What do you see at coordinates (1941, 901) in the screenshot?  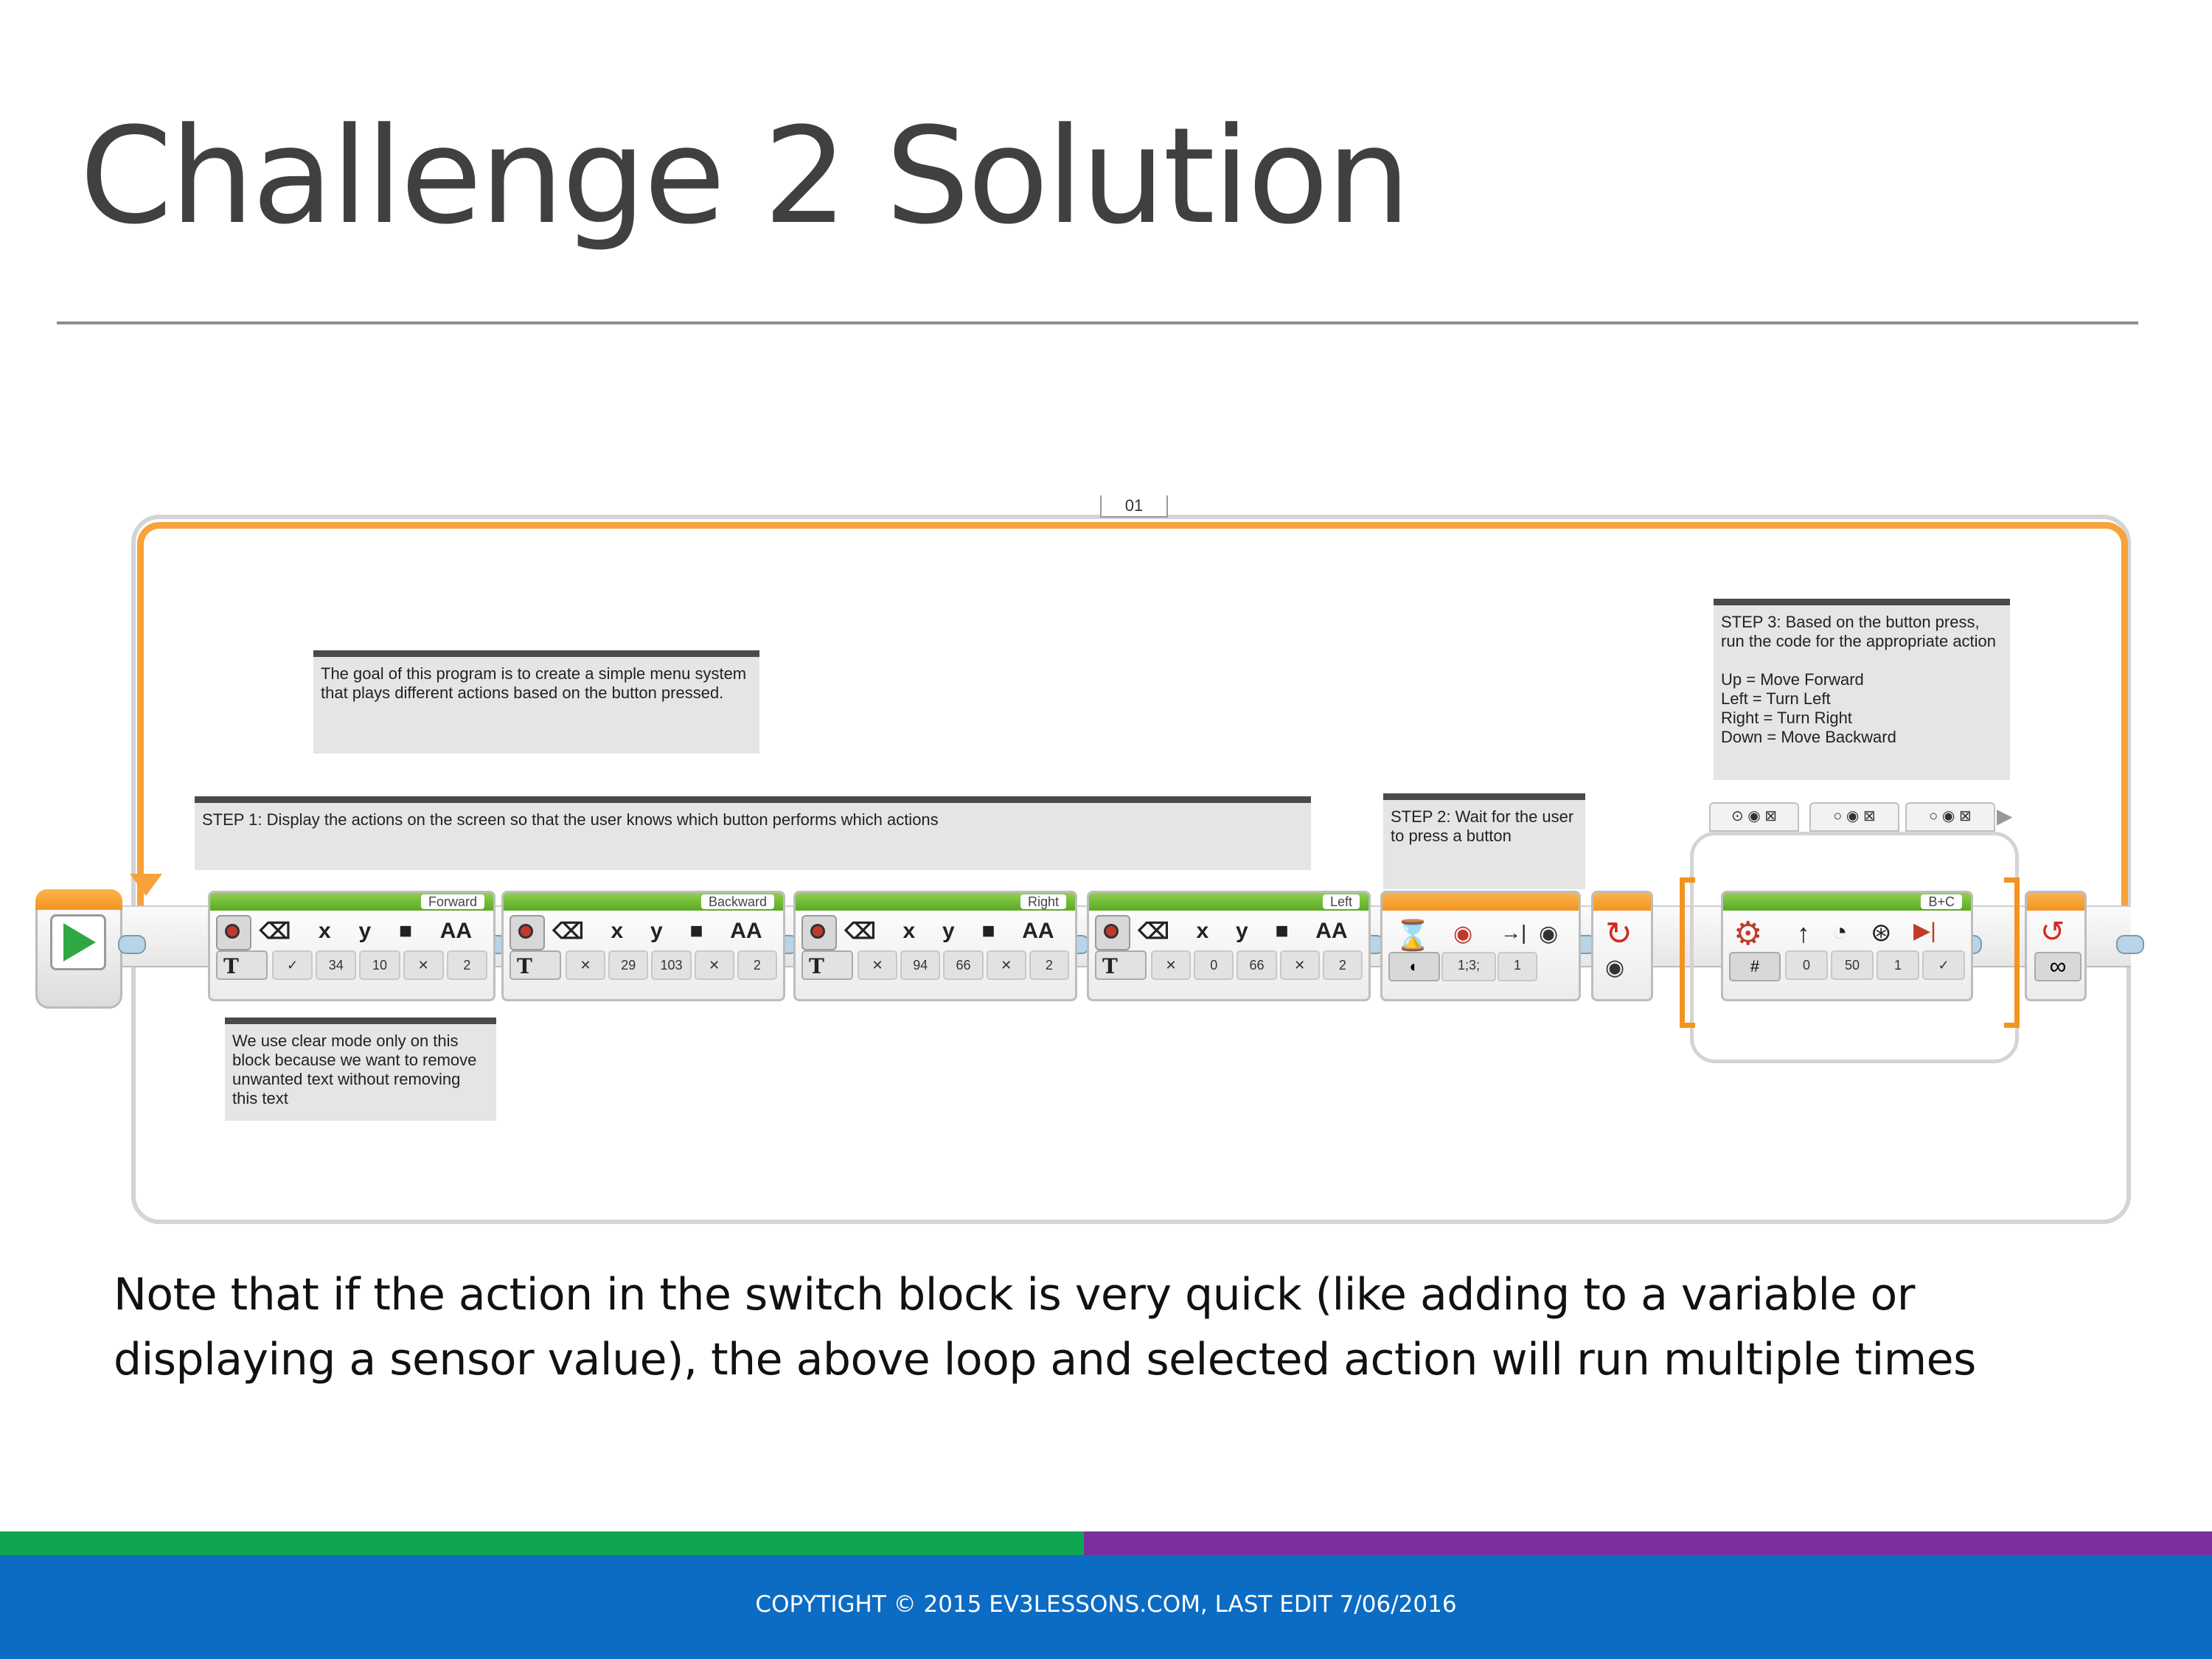 I see `move-block-ports-label: B+C` at bounding box center [1941, 901].